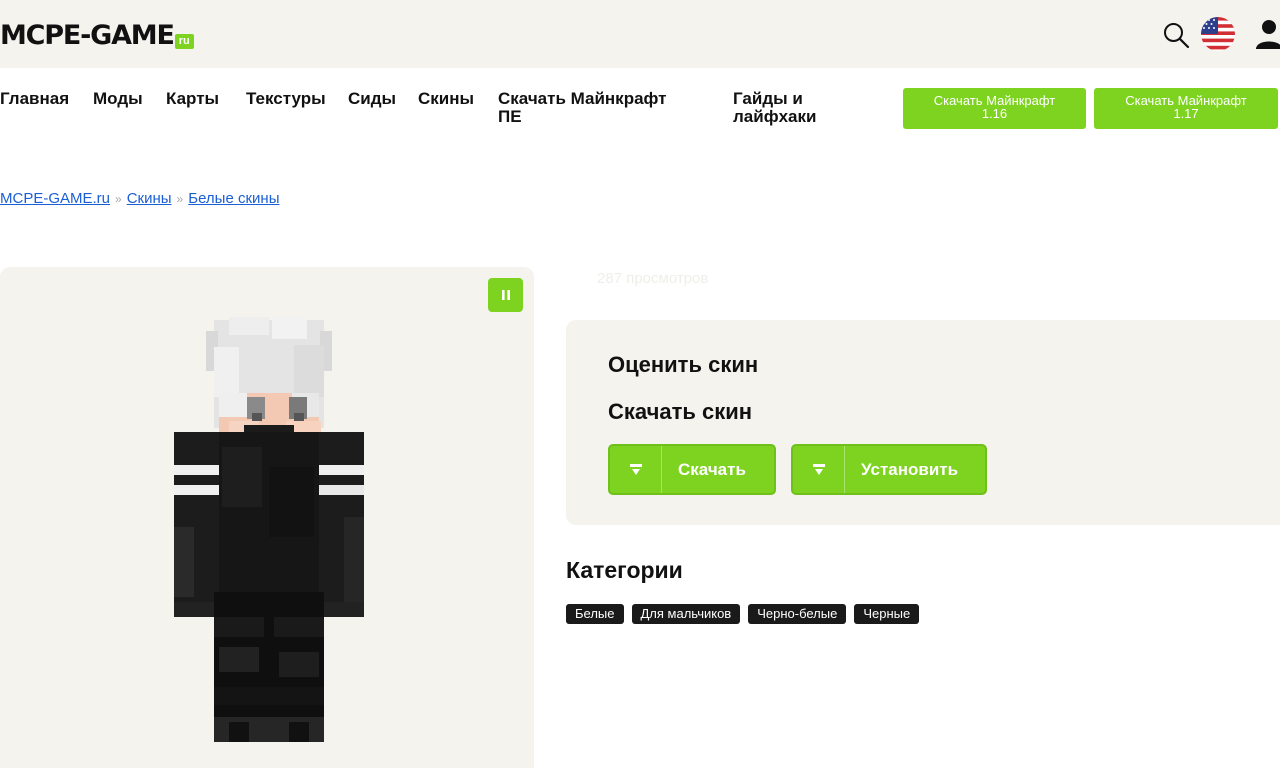 This screenshot has width=1280, height=768. I want to click on install-icon-wrap, so click(819, 469).